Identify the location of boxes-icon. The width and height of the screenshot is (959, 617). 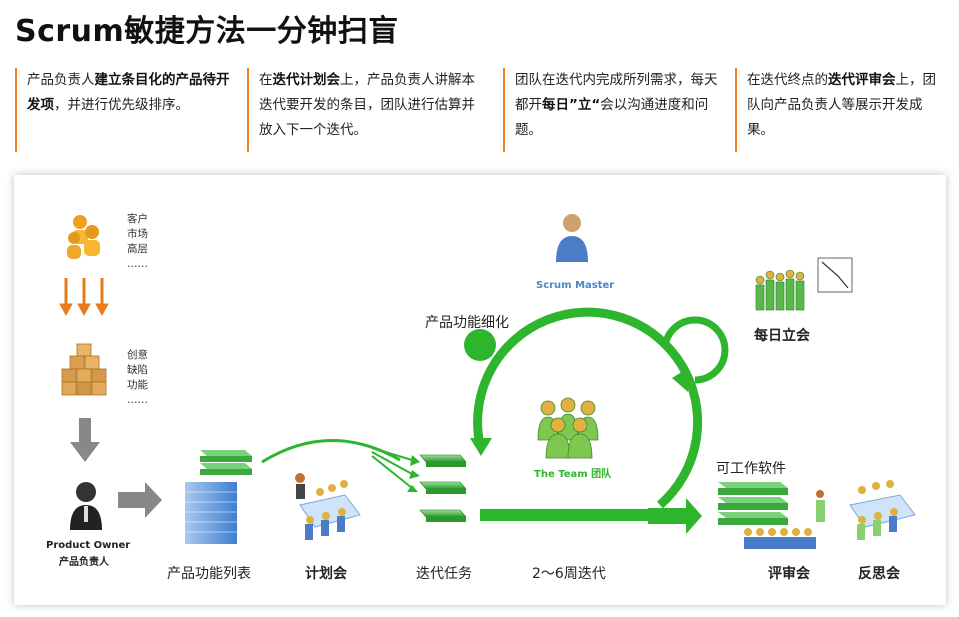
(84, 369).